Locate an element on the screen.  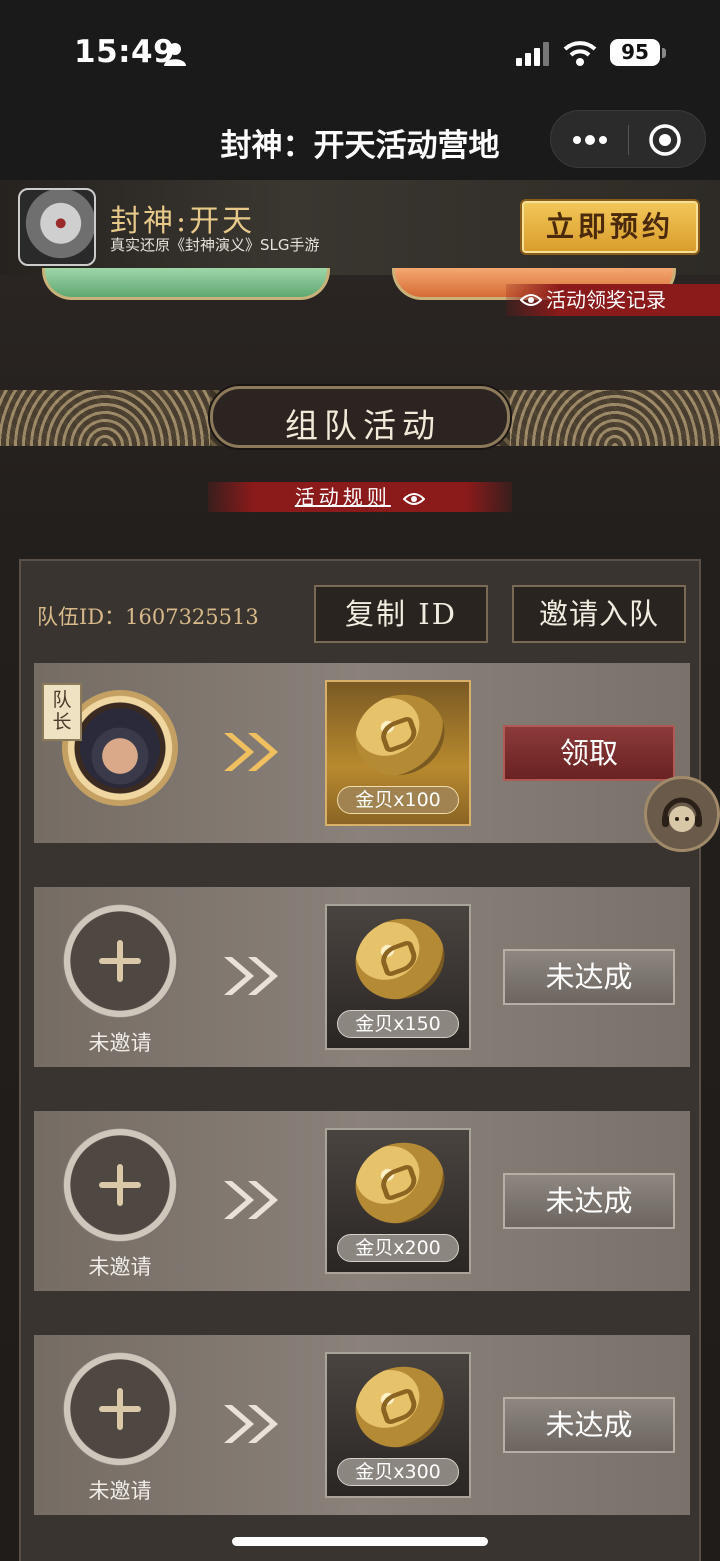
mini-program-capsule is located at coordinates (628, 139).